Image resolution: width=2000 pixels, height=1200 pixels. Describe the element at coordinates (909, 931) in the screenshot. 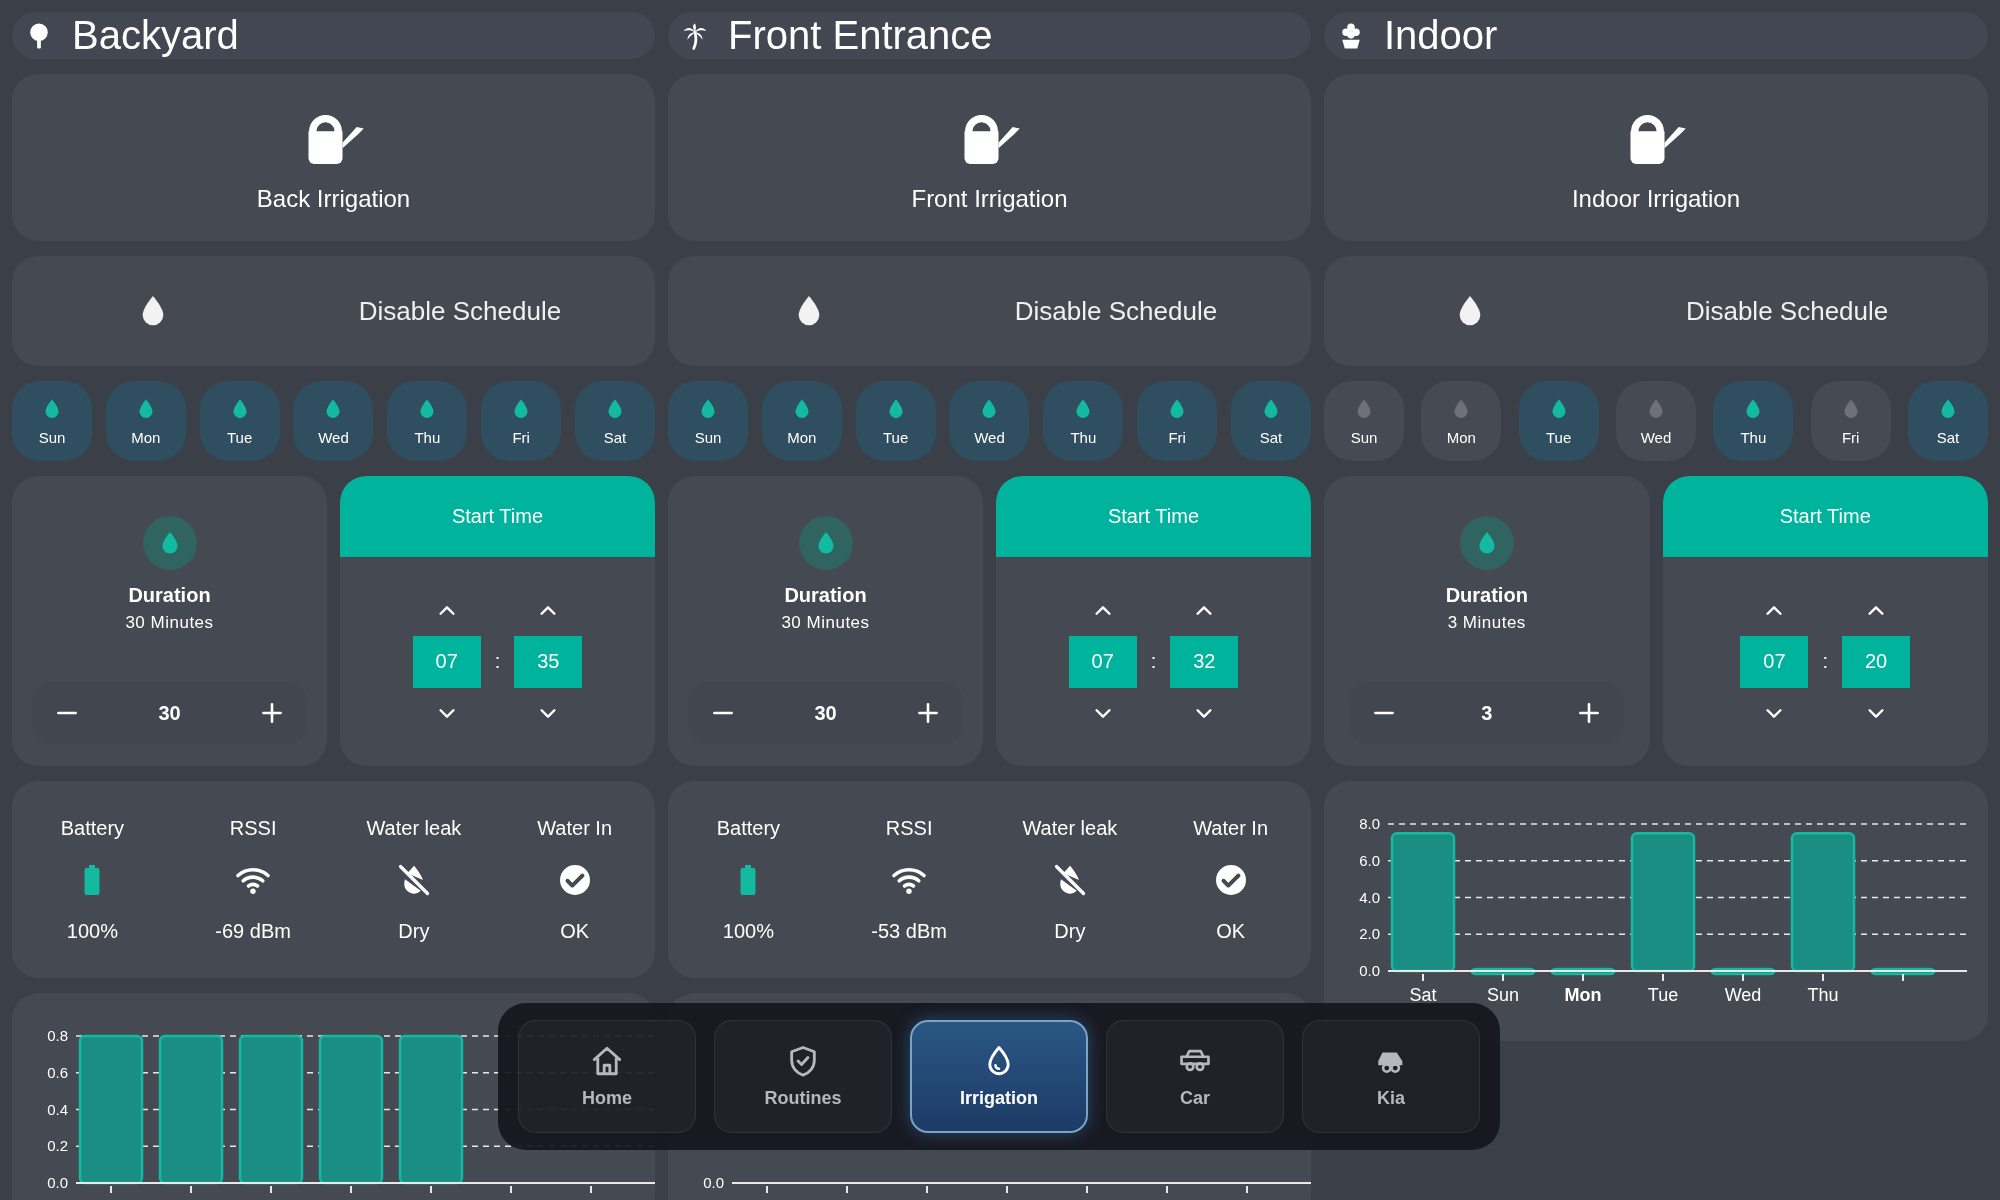

I see `sensor-value: -53 dBm` at that location.